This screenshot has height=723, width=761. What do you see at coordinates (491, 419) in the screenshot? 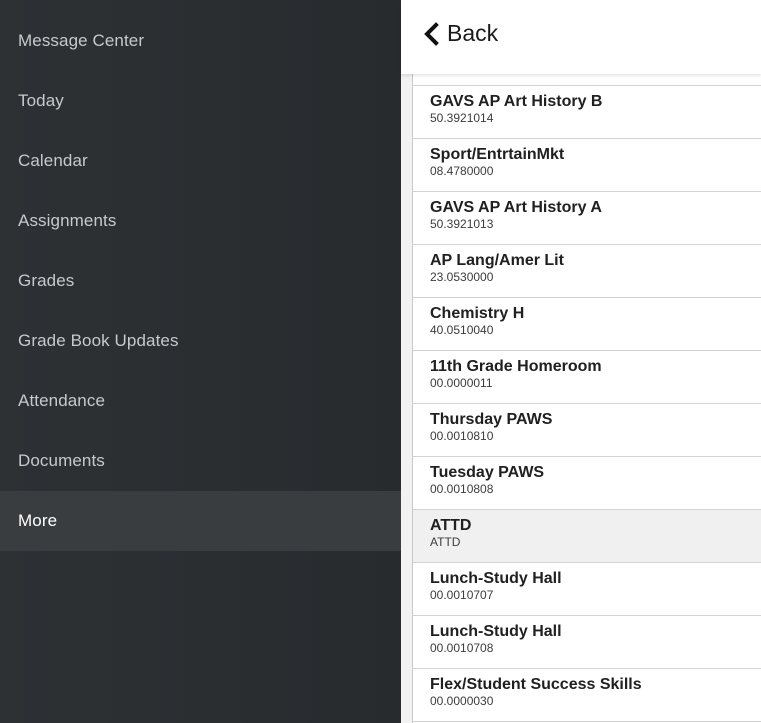
I see `course-title: Thursday PAWS` at bounding box center [491, 419].